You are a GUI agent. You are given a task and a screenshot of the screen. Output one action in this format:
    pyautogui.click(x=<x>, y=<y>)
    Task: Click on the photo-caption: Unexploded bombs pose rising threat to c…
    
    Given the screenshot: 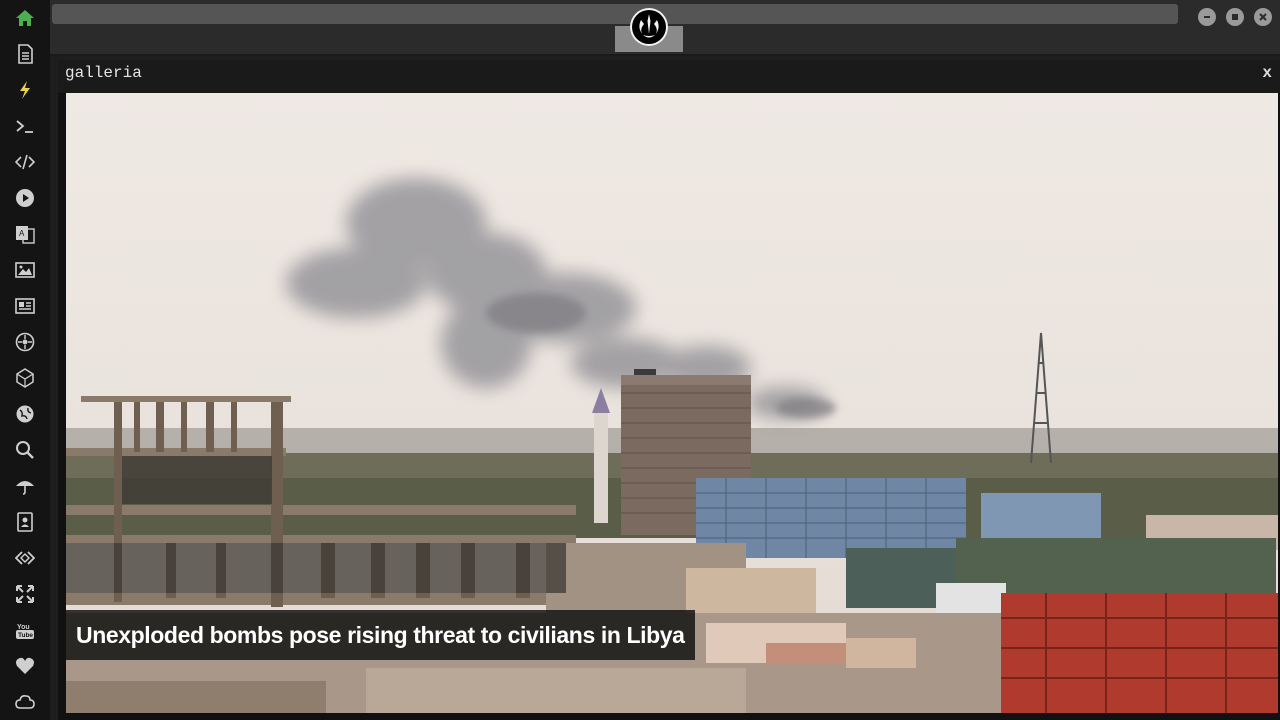 What is the action you would take?
    pyautogui.click(x=380, y=634)
    